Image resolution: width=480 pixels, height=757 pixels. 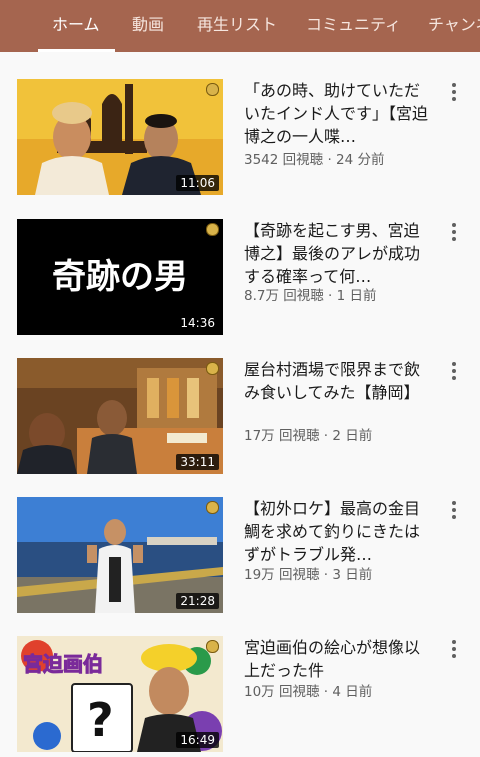 What do you see at coordinates (308, 575) in the screenshot?
I see `video-meta: 19万 回視聴 · 3 日前` at bounding box center [308, 575].